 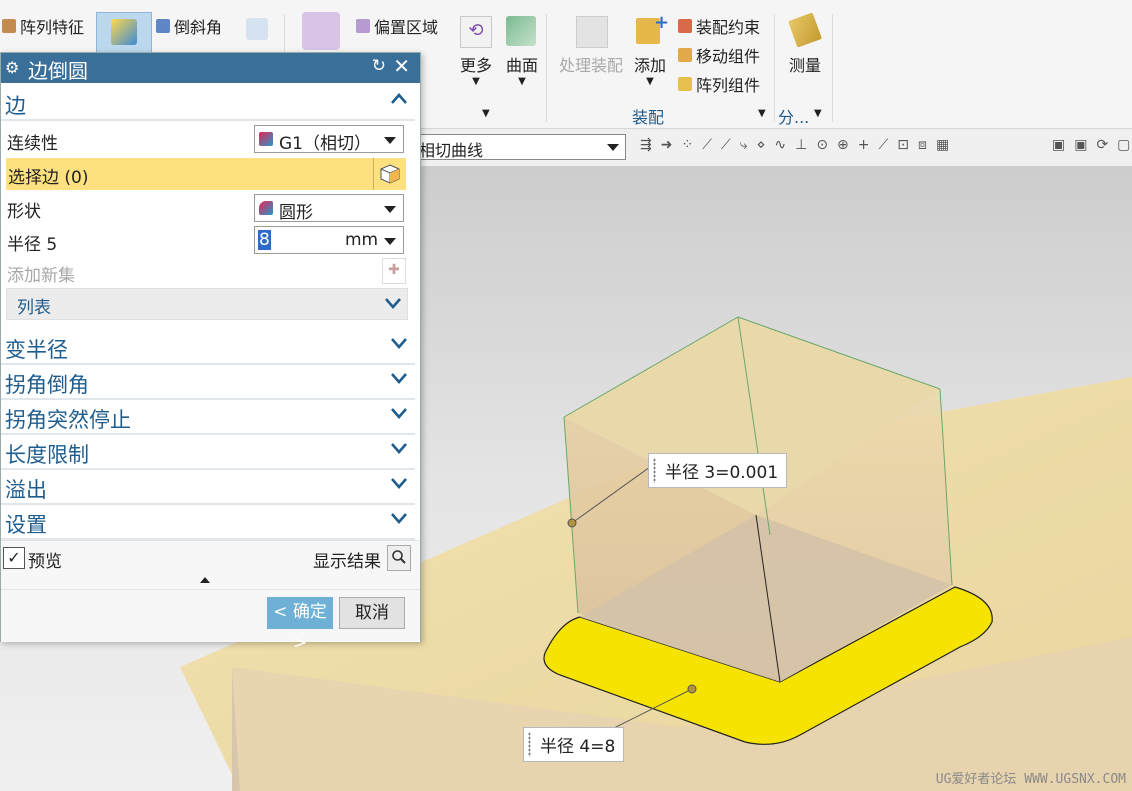 I want to click on edge-blend-button, so click(x=124, y=33).